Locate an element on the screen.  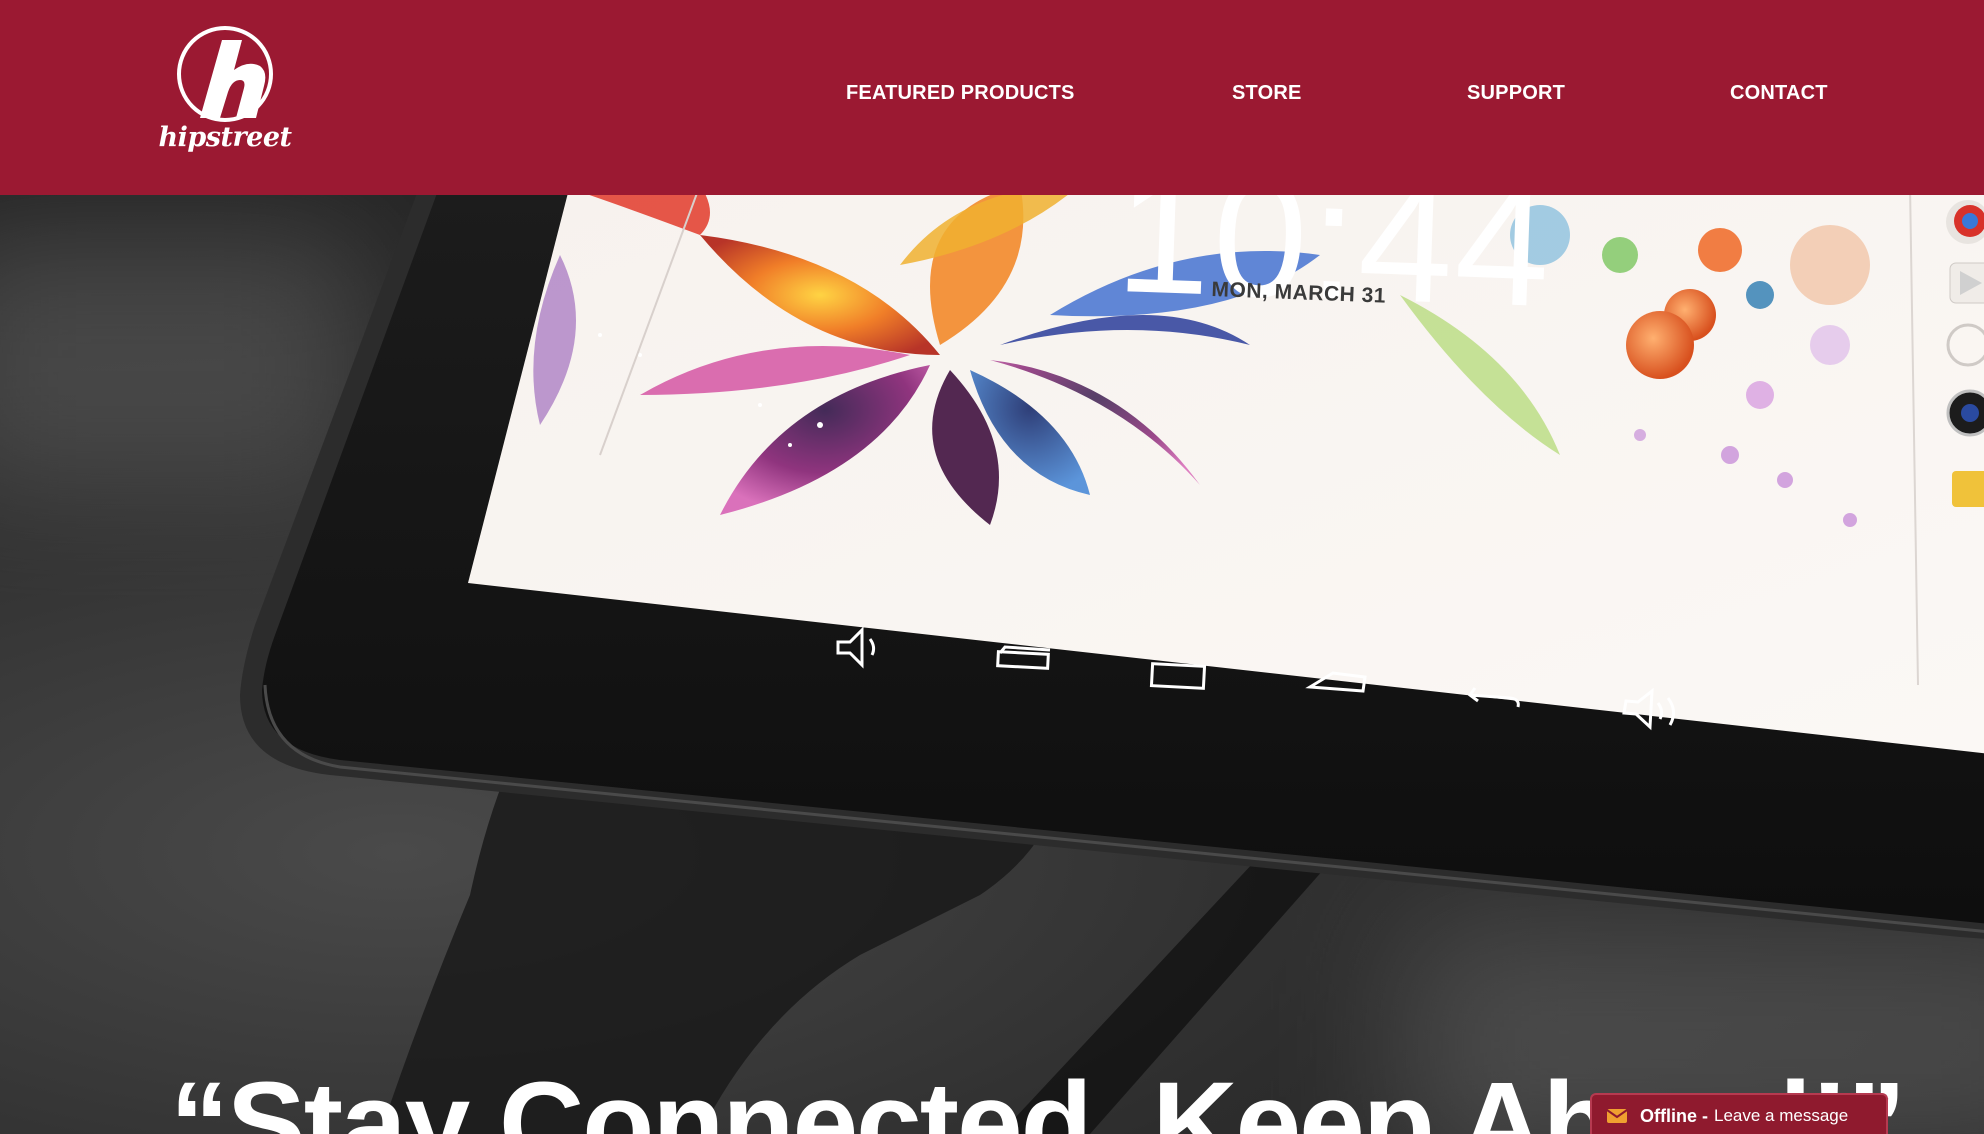
nav-featured-products: FEATURED PRODUCTS is located at coordinates (960, 93).